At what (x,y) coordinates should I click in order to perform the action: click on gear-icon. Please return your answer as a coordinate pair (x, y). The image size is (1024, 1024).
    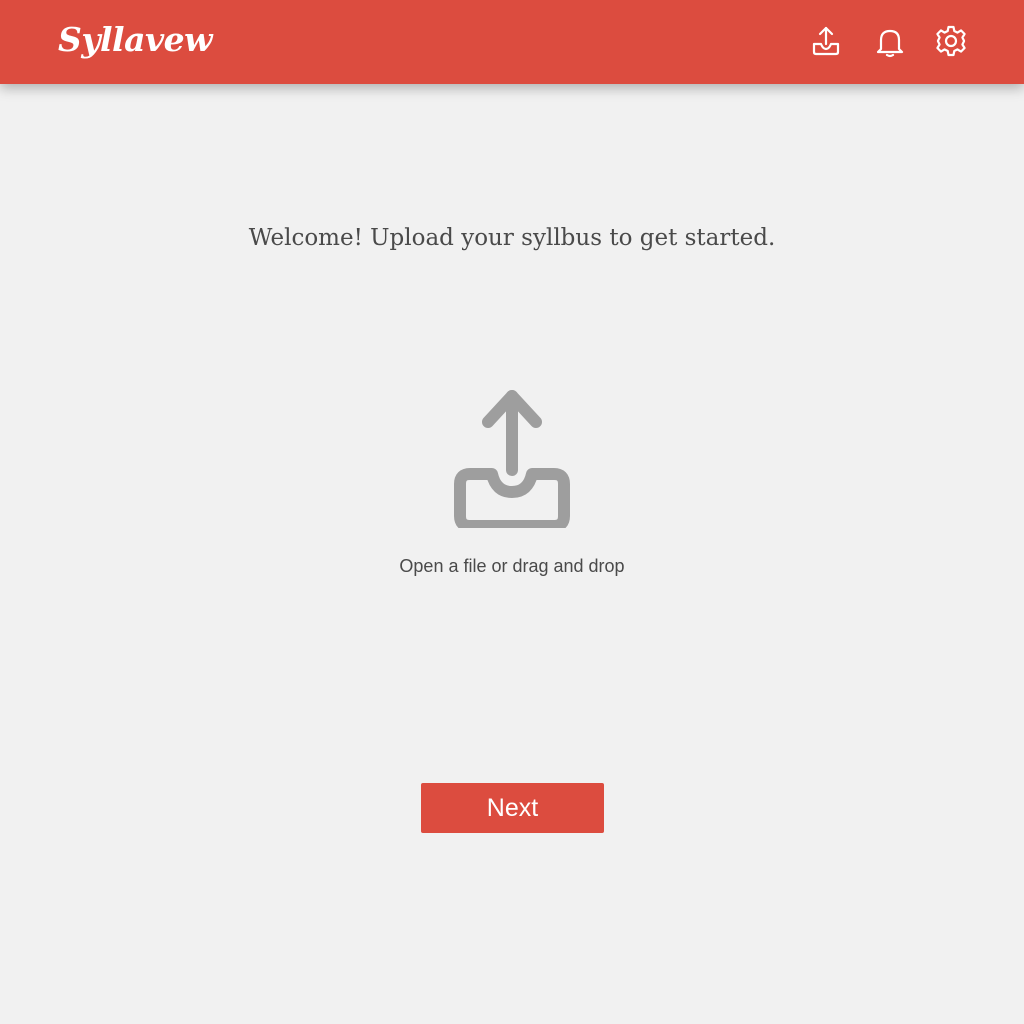
    Looking at the image, I should click on (951, 41).